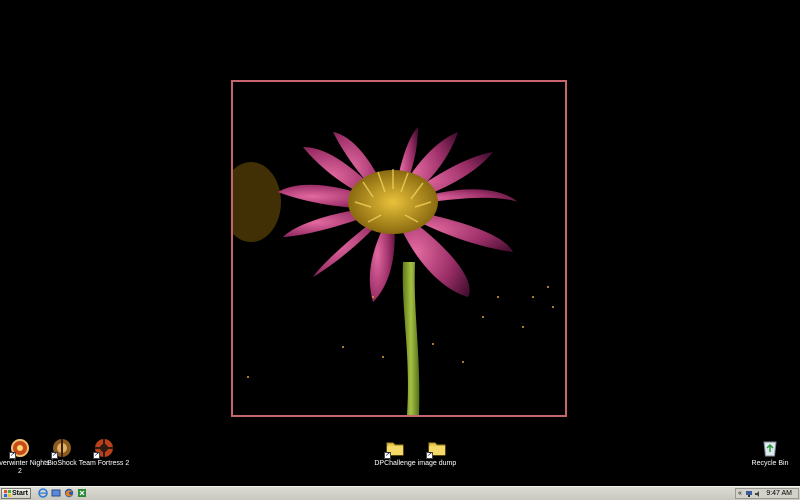 The height and width of the screenshot is (500, 800). I want to click on start-label: Start, so click(20, 493).